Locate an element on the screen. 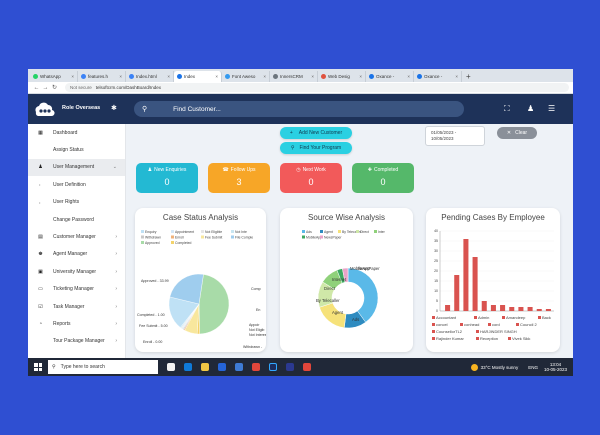 This screenshot has height=435, width=600. taskbar-search: ⚲ Type here to search is located at coordinates (103, 367).